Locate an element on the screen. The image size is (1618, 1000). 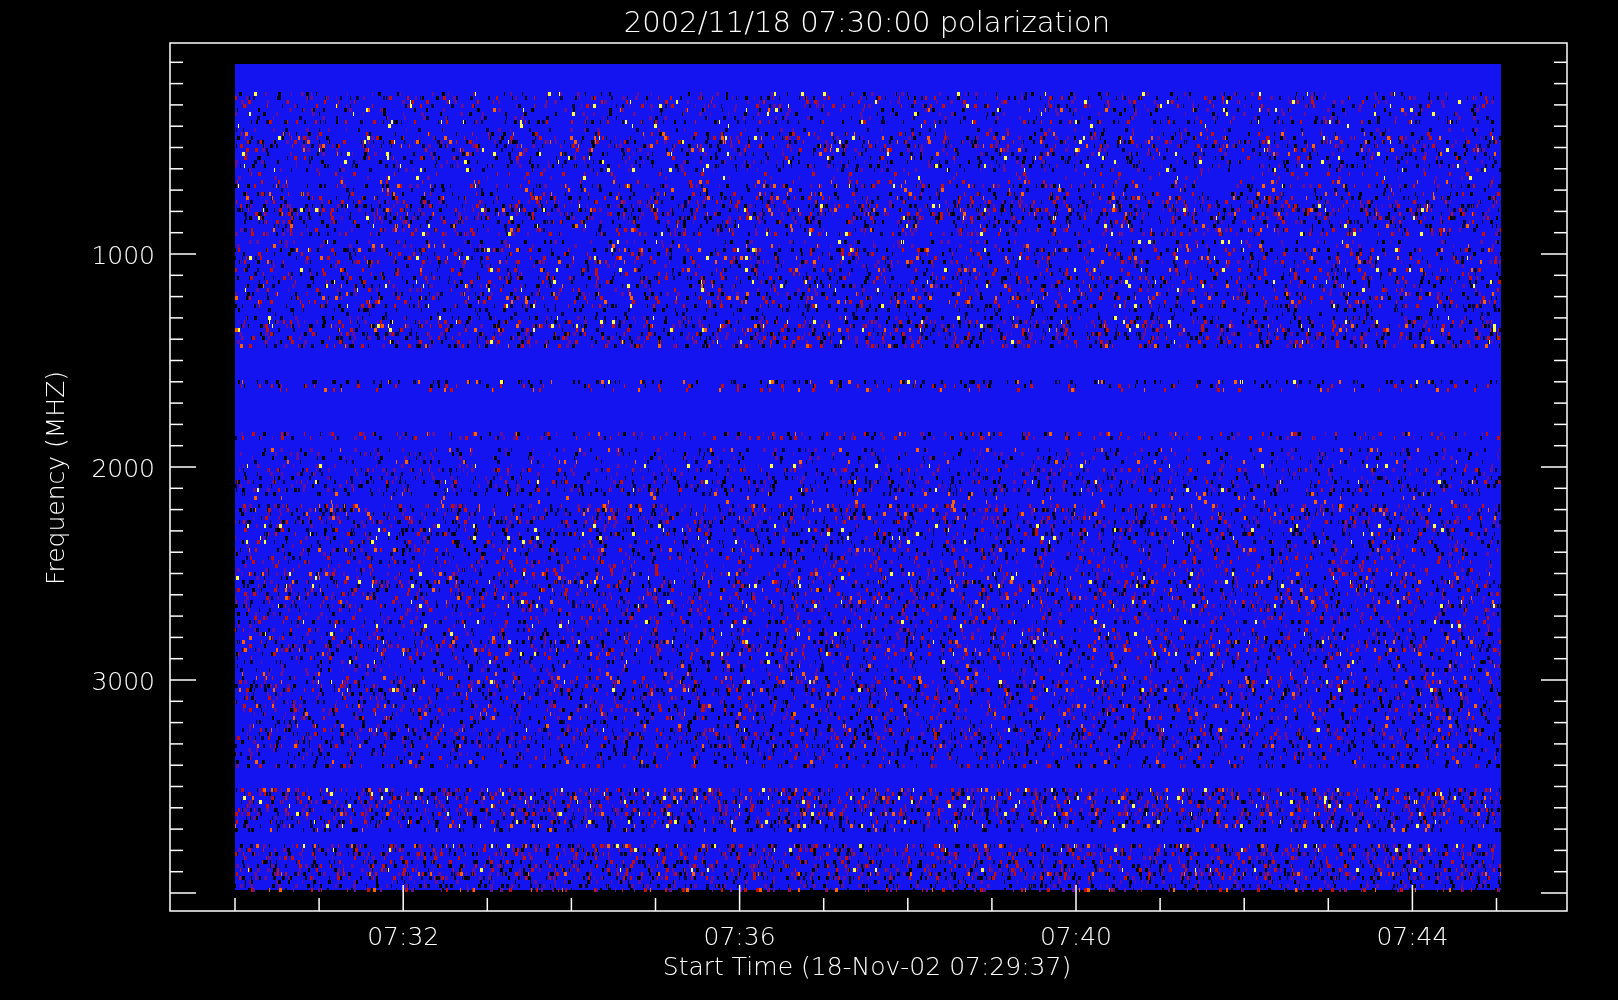
x-tick-label: 07:40 is located at coordinates (1076, 936).